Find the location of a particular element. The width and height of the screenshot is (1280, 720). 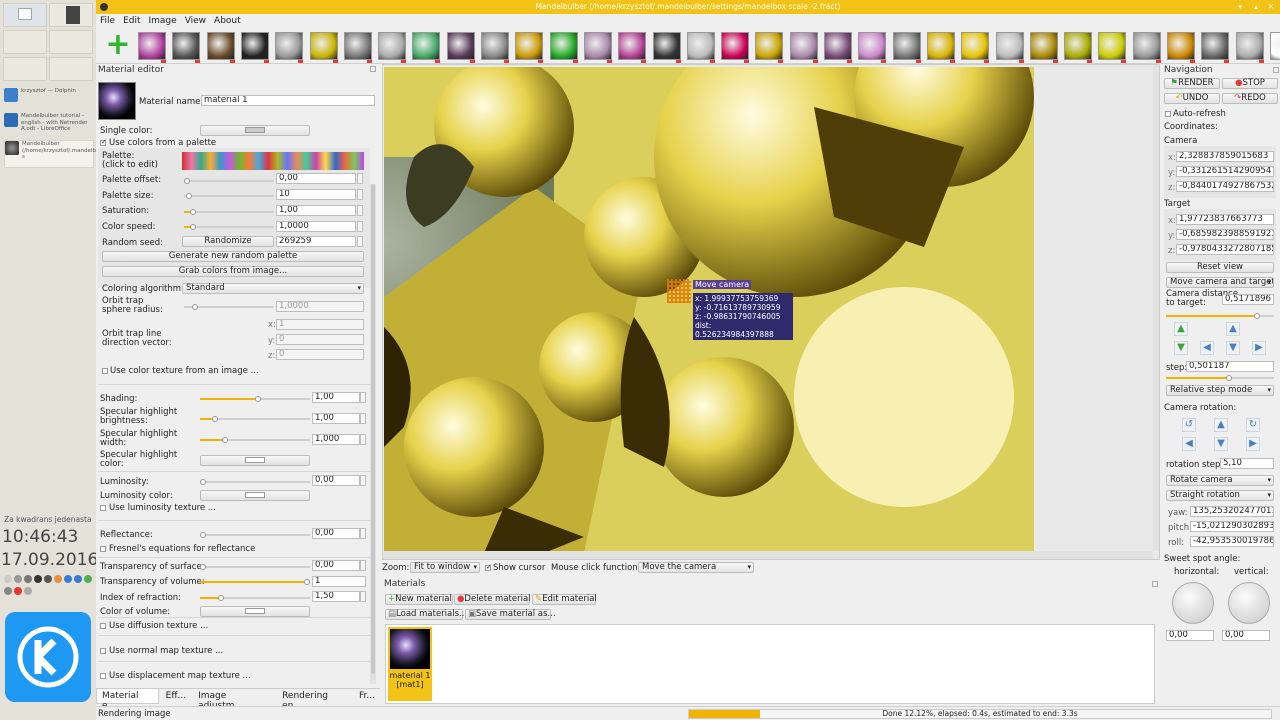

maximize-icon: ▴ is located at coordinates (1256, 7).